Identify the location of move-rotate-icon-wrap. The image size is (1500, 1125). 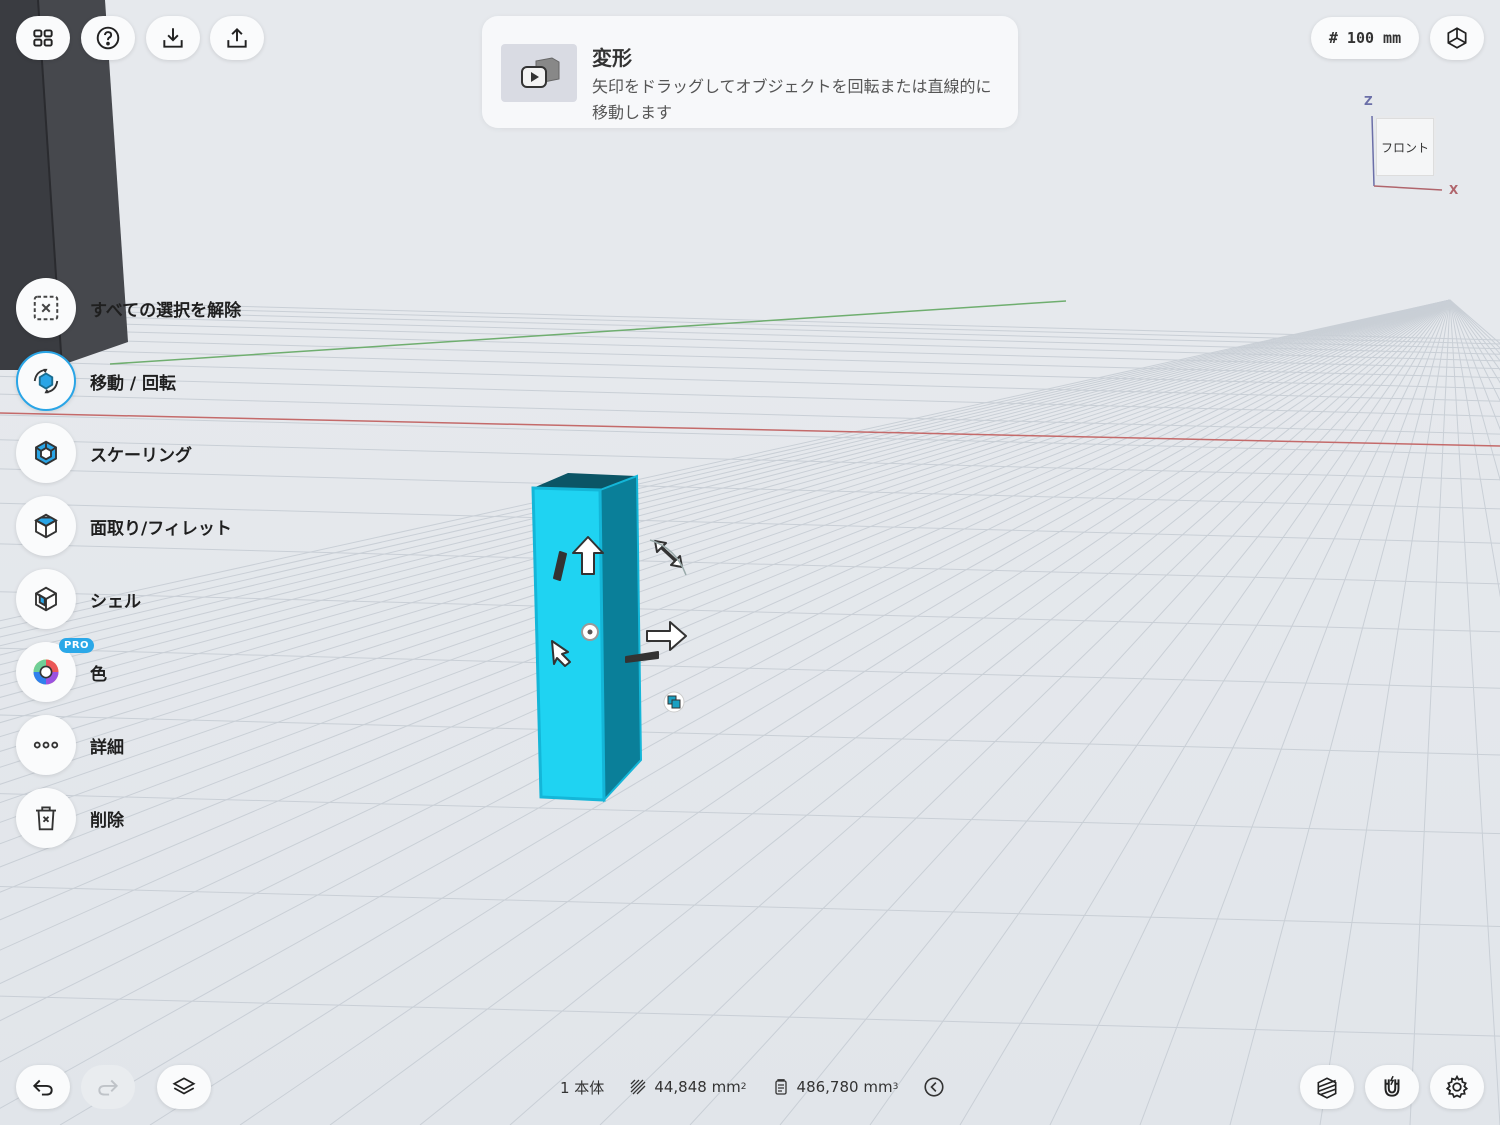
(46, 381).